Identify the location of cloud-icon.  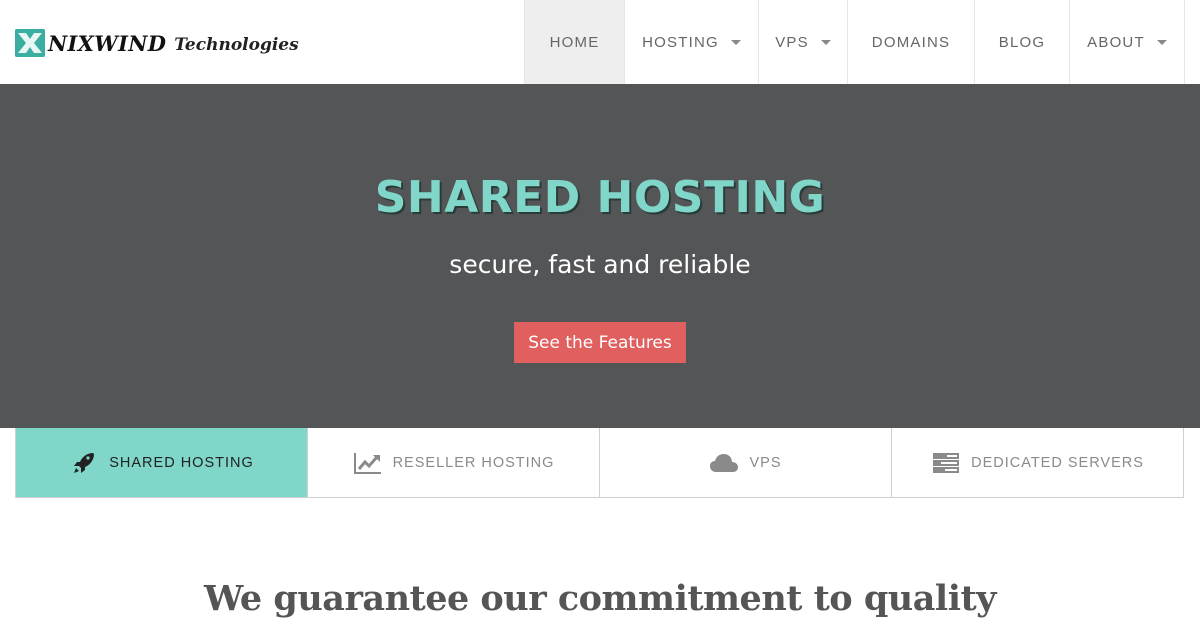
(724, 463).